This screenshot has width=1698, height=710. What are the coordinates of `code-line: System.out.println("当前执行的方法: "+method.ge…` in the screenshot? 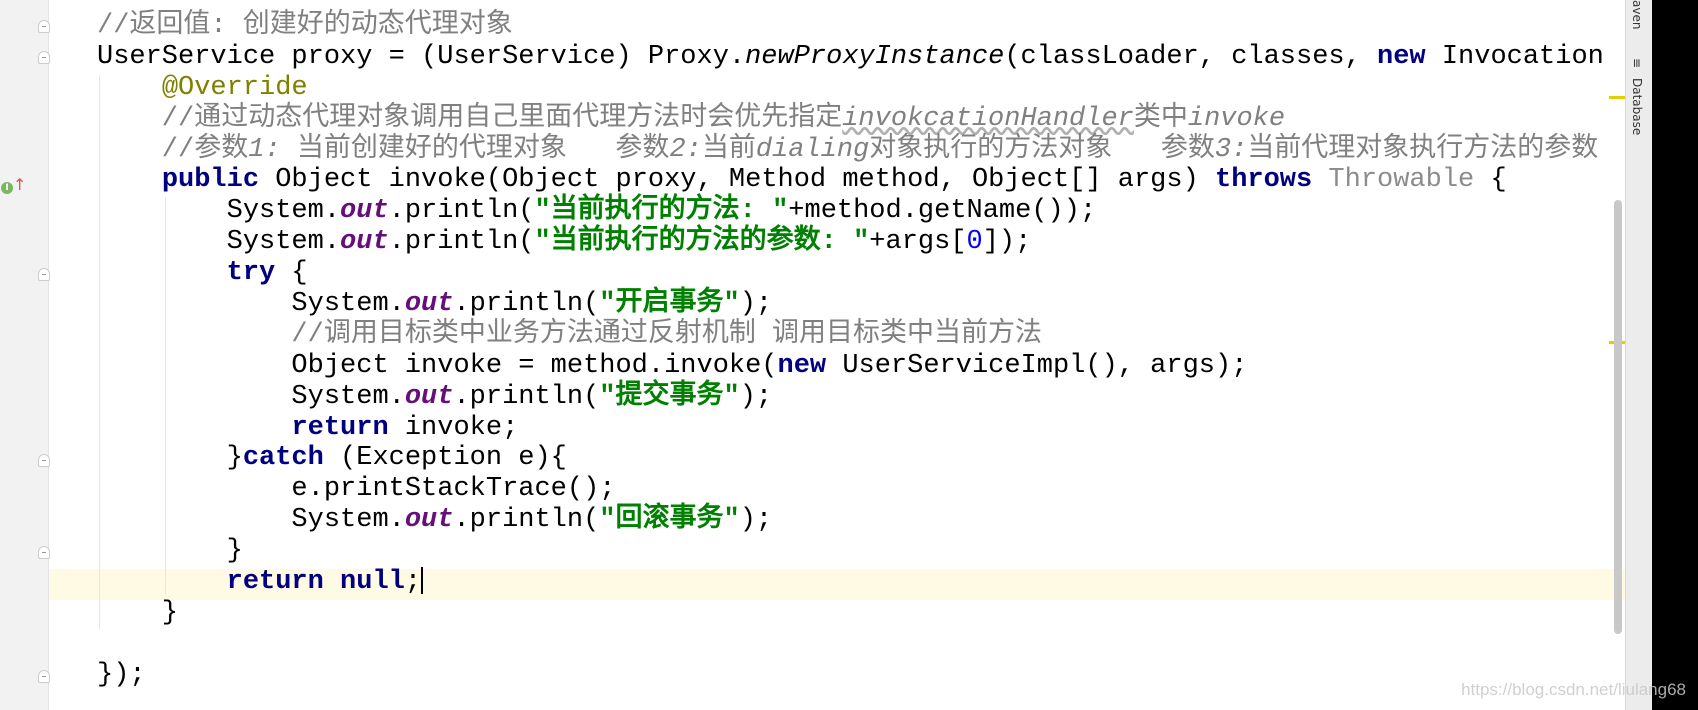 It's located at (850, 211).